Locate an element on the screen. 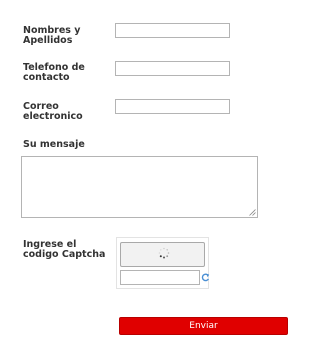 Image resolution: width=320 pixels, height=350 pixels. name-input is located at coordinates (172, 30).